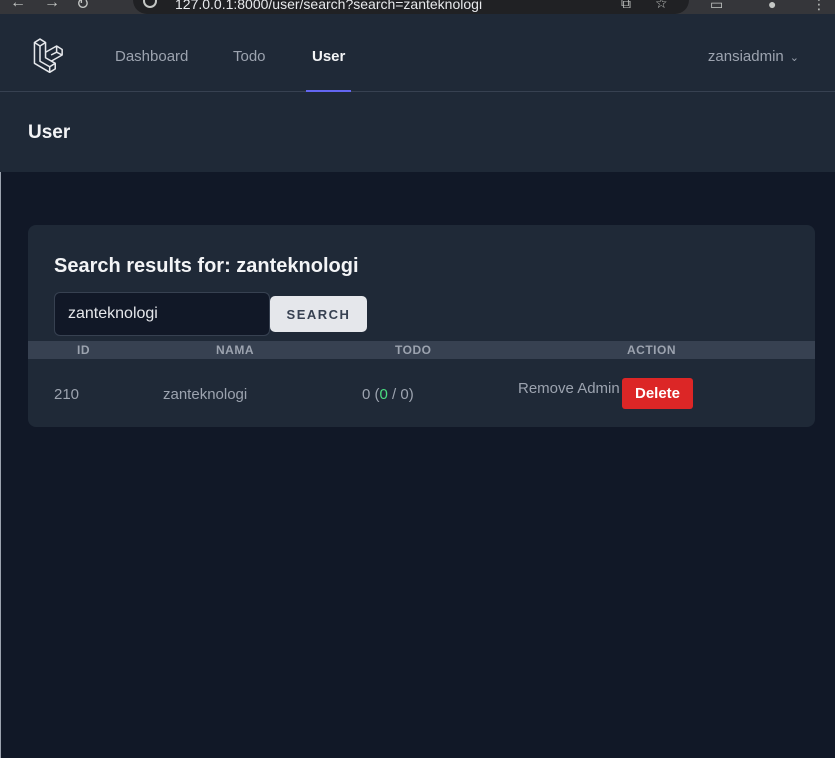  I want to click on laravel-logo-icon, so click(49, 55).